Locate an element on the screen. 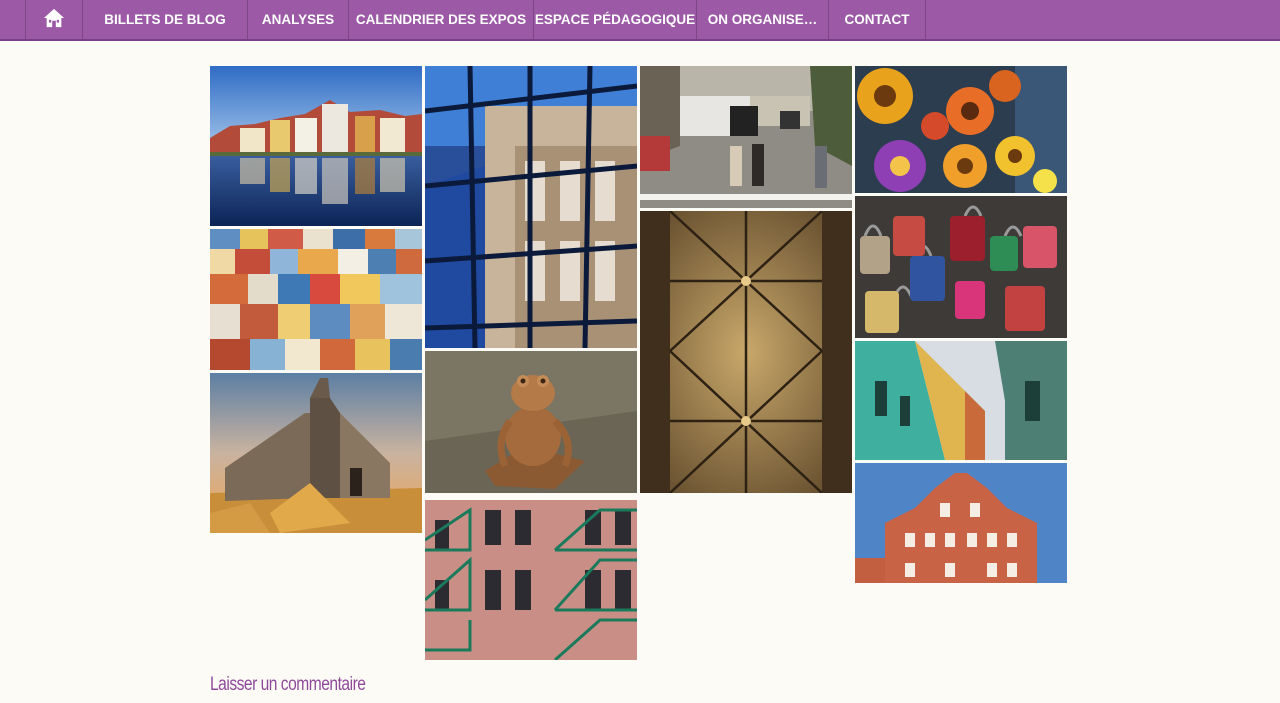 The height and width of the screenshot is (703, 1280). gallery-photo-colorful-street is located at coordinates (961, 400).